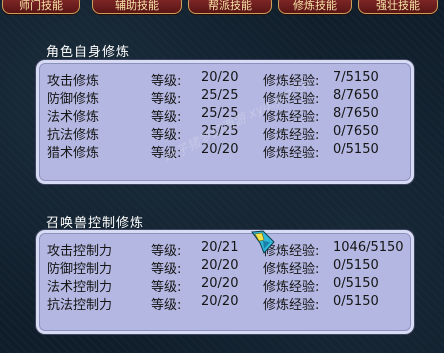  I want to click on exp-value: 1046/5150, so click(368, 247).